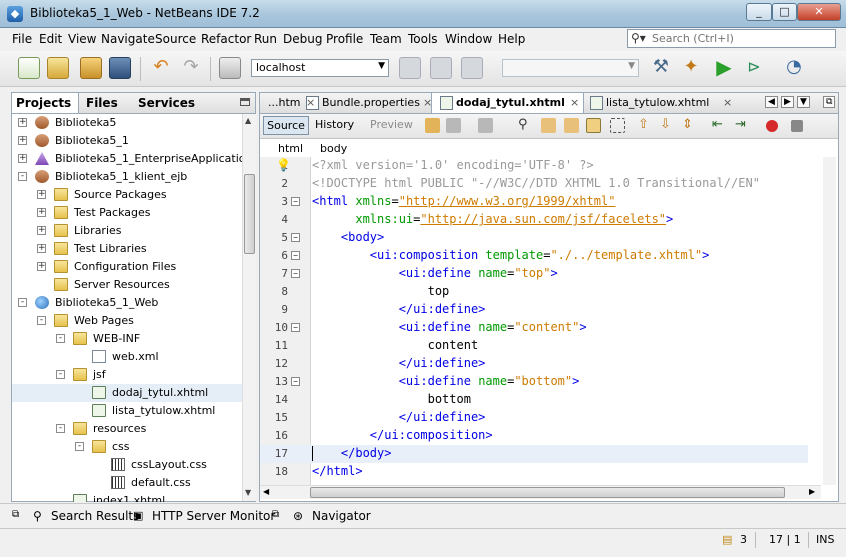 Image resolution: width=846 pixels, height=557 pixels. I want to click on menu-file: File, so click(22, 39).